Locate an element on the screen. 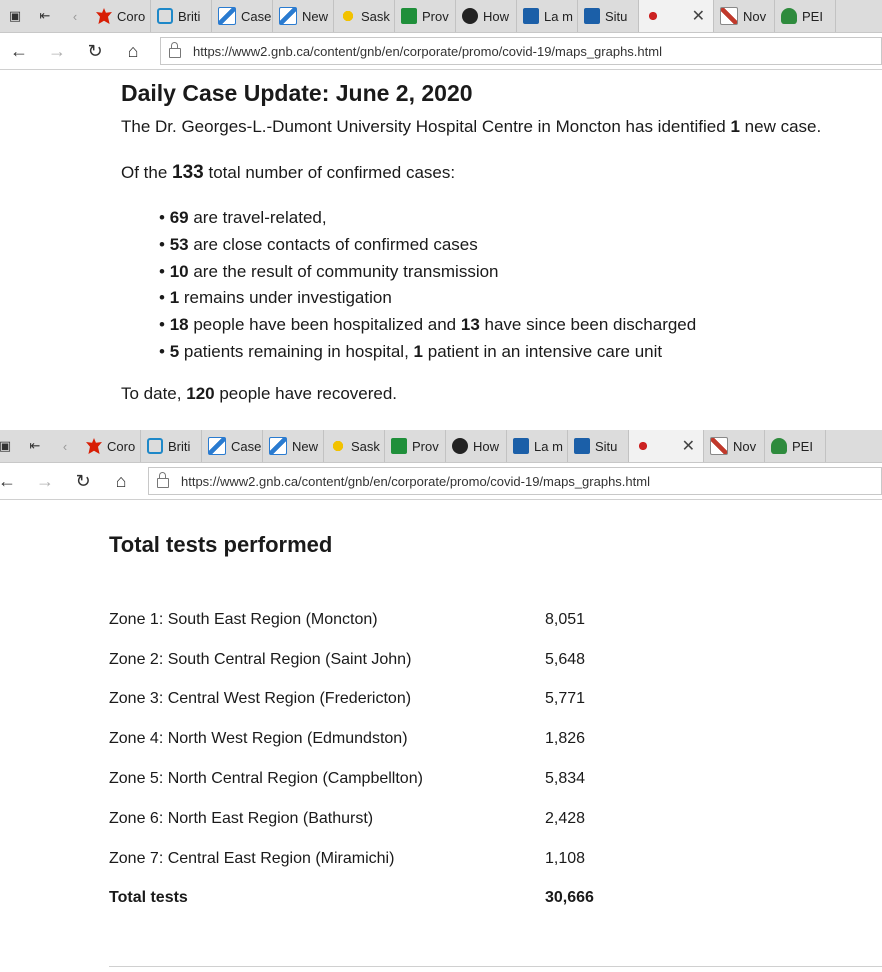 This screenshot has width=882, height=972. tab-label: Nov is located at coordinates (745, 446).